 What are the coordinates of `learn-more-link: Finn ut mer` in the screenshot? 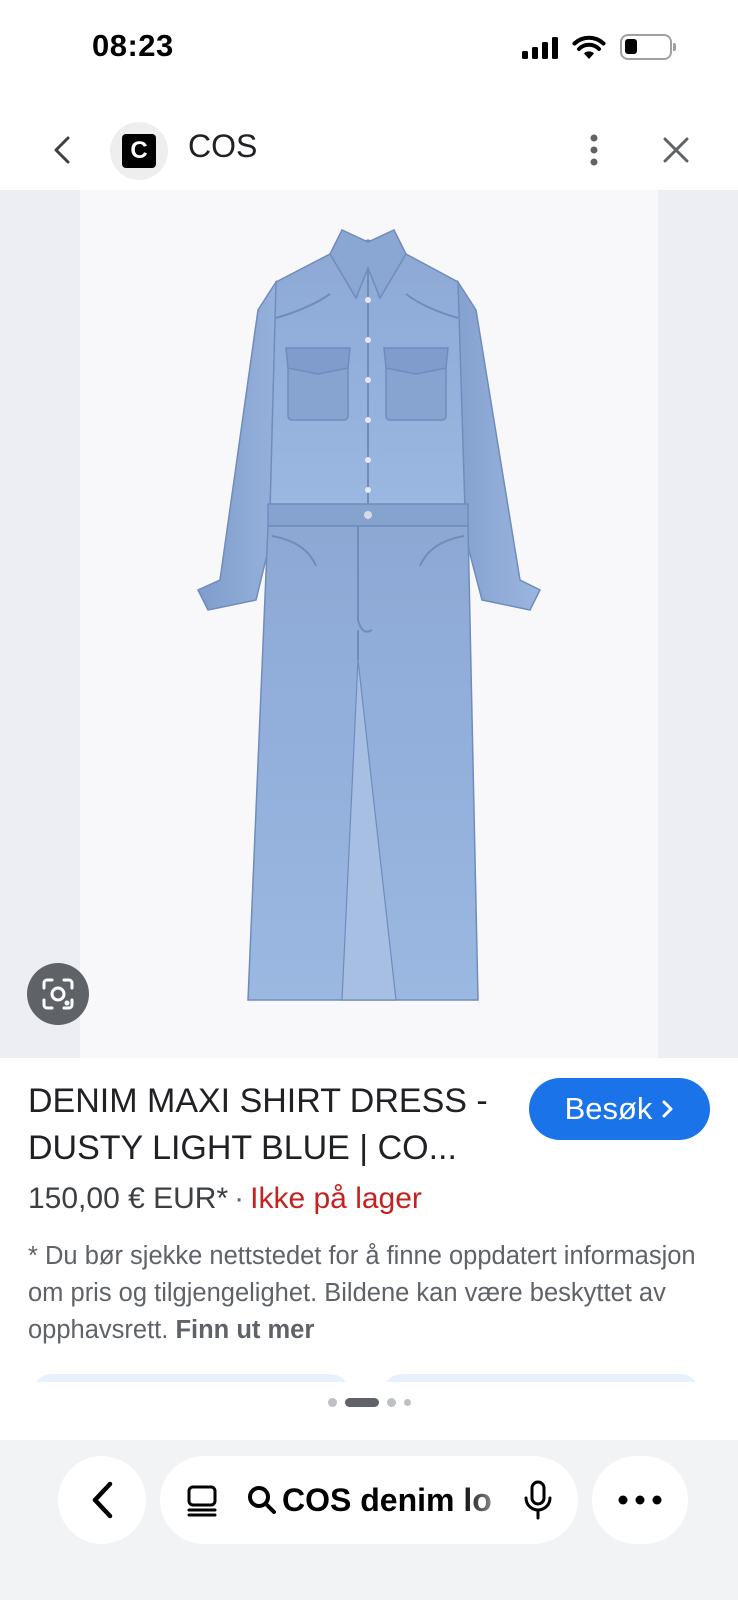 It's located at (244, 1330).